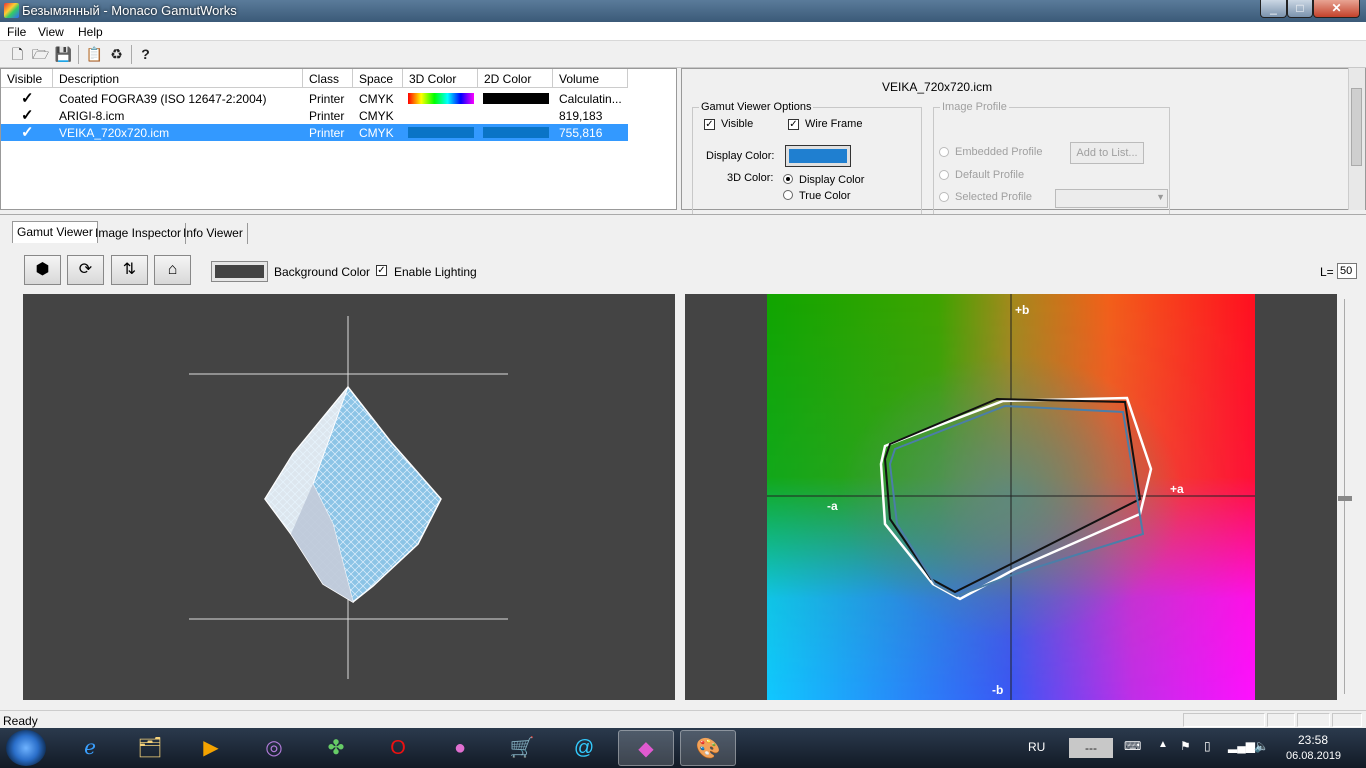 The width and height of the screenshot is (1366, 768). What do you see at coordinates (788, 179) in the screenshot?
I see `display-color-radio` at bounding box center [788, 179].